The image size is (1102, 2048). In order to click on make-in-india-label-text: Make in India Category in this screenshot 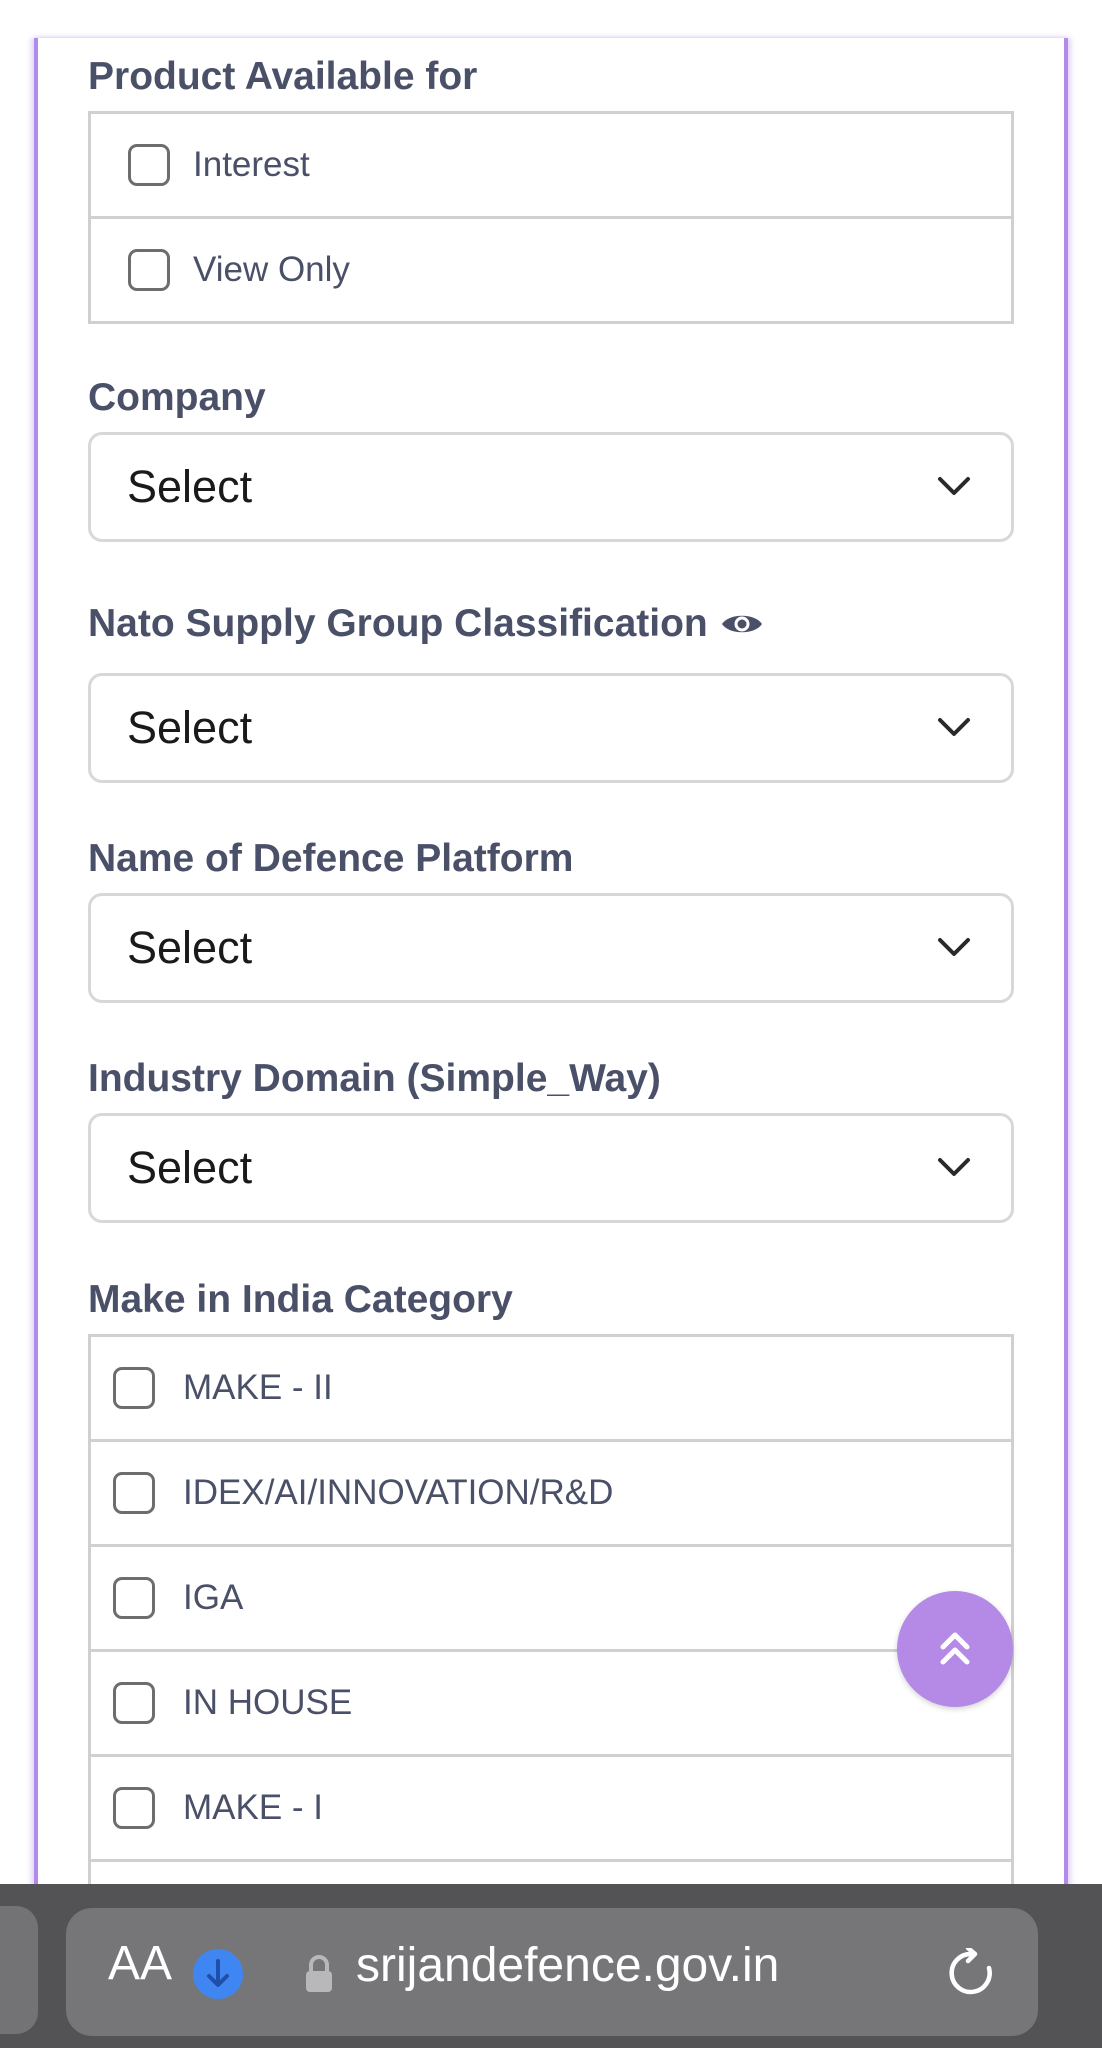, I will do `click(300, 1299)`.